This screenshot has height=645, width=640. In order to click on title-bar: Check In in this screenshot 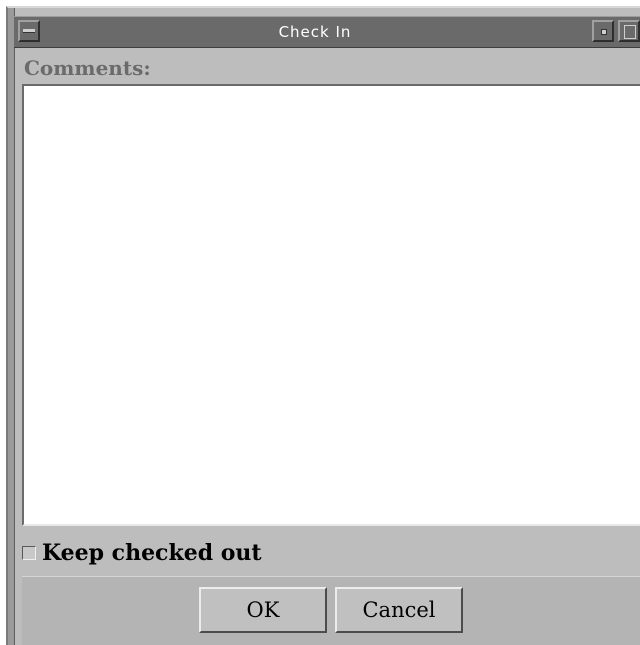, I will do `click(327, 32)`.